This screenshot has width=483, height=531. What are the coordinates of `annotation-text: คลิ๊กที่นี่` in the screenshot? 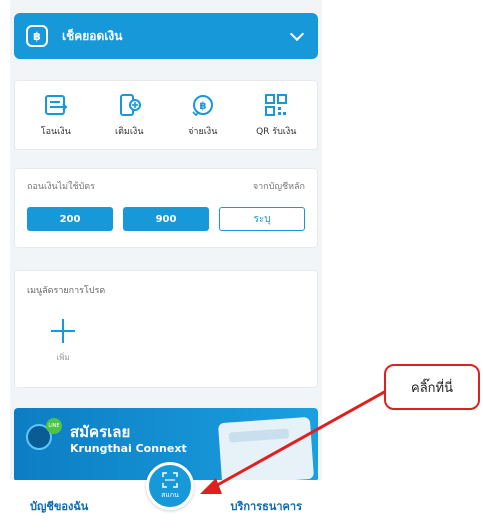 It's located at (432, 388).